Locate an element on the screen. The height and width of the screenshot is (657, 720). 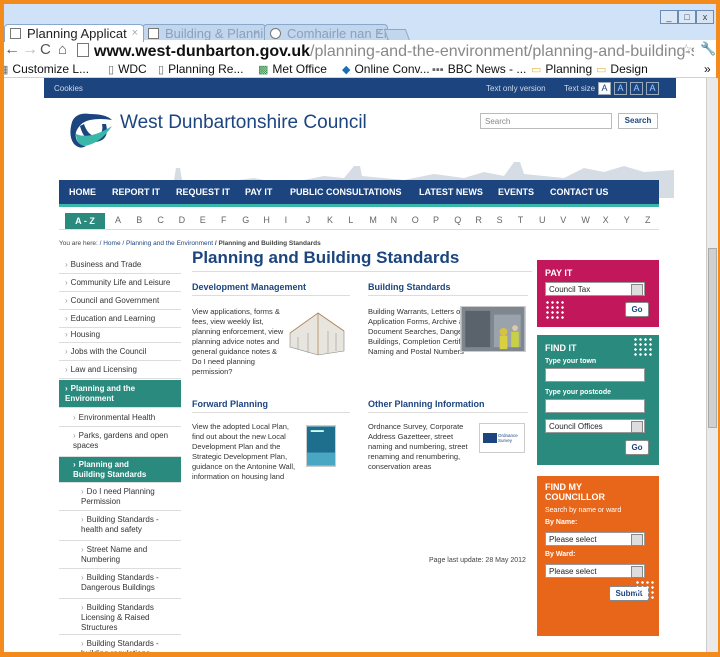
bookmark-item: ▩ Met Office is located at coordinates (292, 69).